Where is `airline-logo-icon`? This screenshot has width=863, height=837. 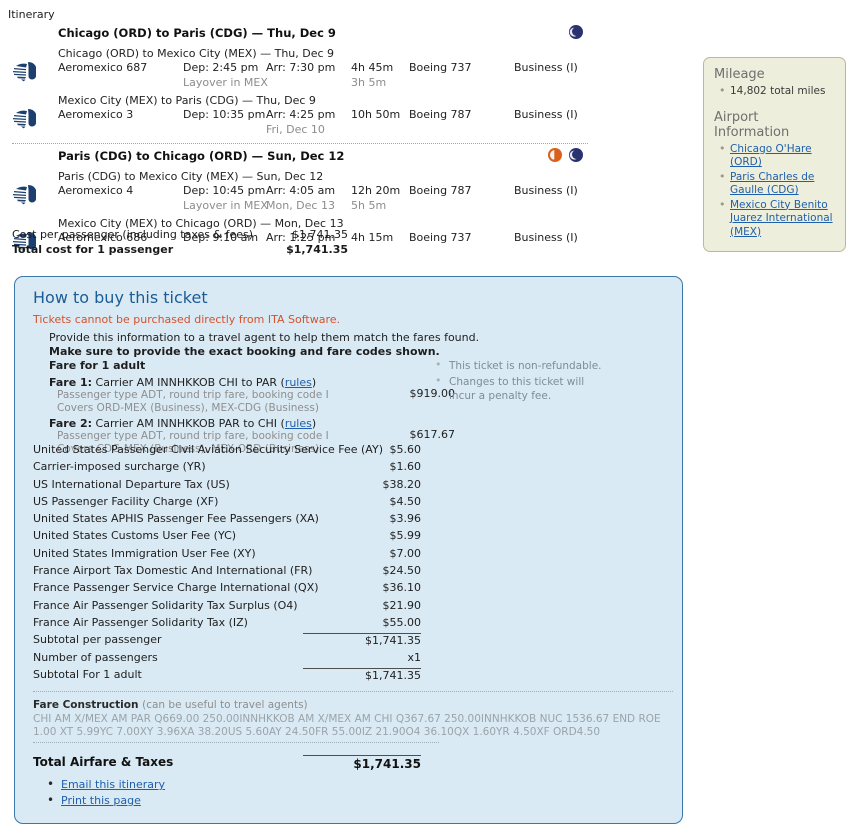 airline-logo-icon is located at coordinates (29, 189).